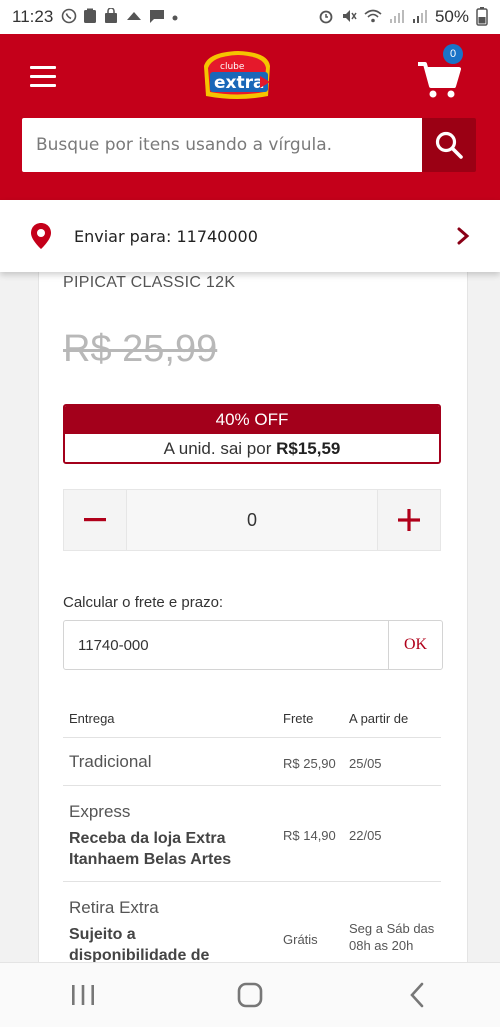  Describe the element at coordinates (143, 602) in the screenshot. I see `freight-label: Calcular o frete e prazo:` at that location.